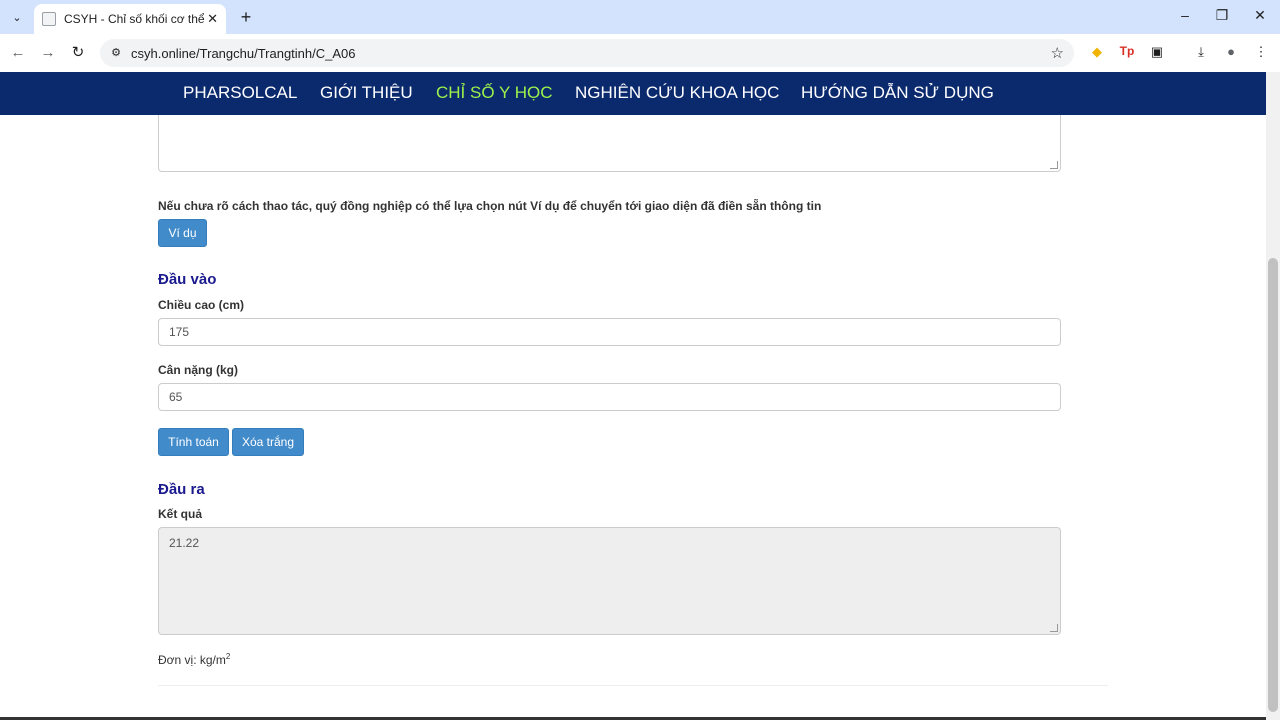 This screenshot has height=720, width=1280. I want to click on minimize-icon: –, so click(1185, 15).